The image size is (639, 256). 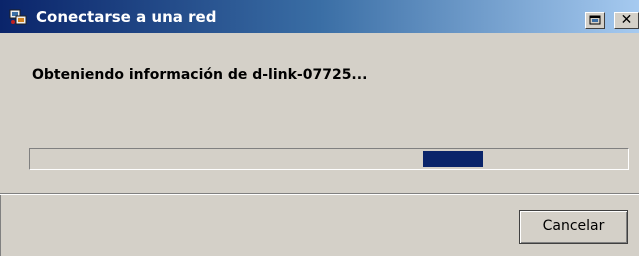 What do you see at coordinates (18, 17) in the screenshot?
I see `network-connect-icon` at bounding box center [18, 17].